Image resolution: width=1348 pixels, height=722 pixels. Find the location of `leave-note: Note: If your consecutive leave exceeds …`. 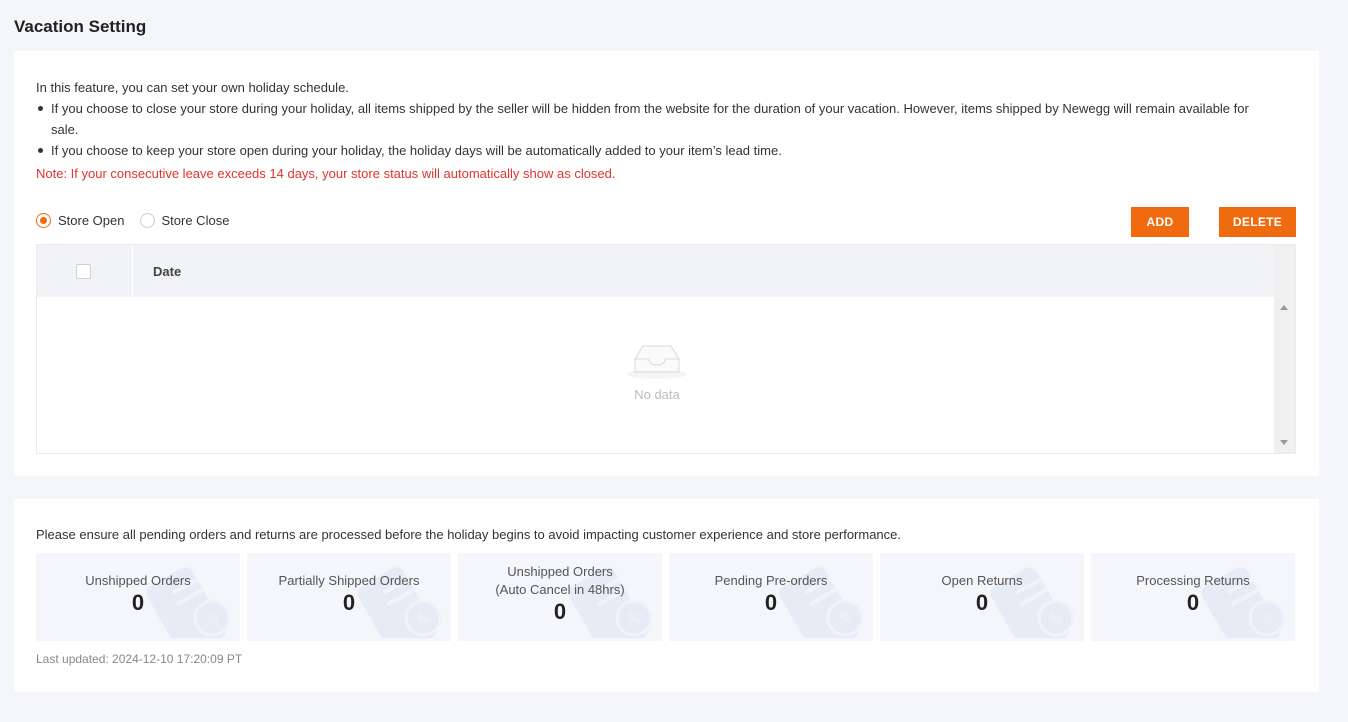

leave-note: Note: If your consecutive leave exceeds … is located at coordinates (326, 173).